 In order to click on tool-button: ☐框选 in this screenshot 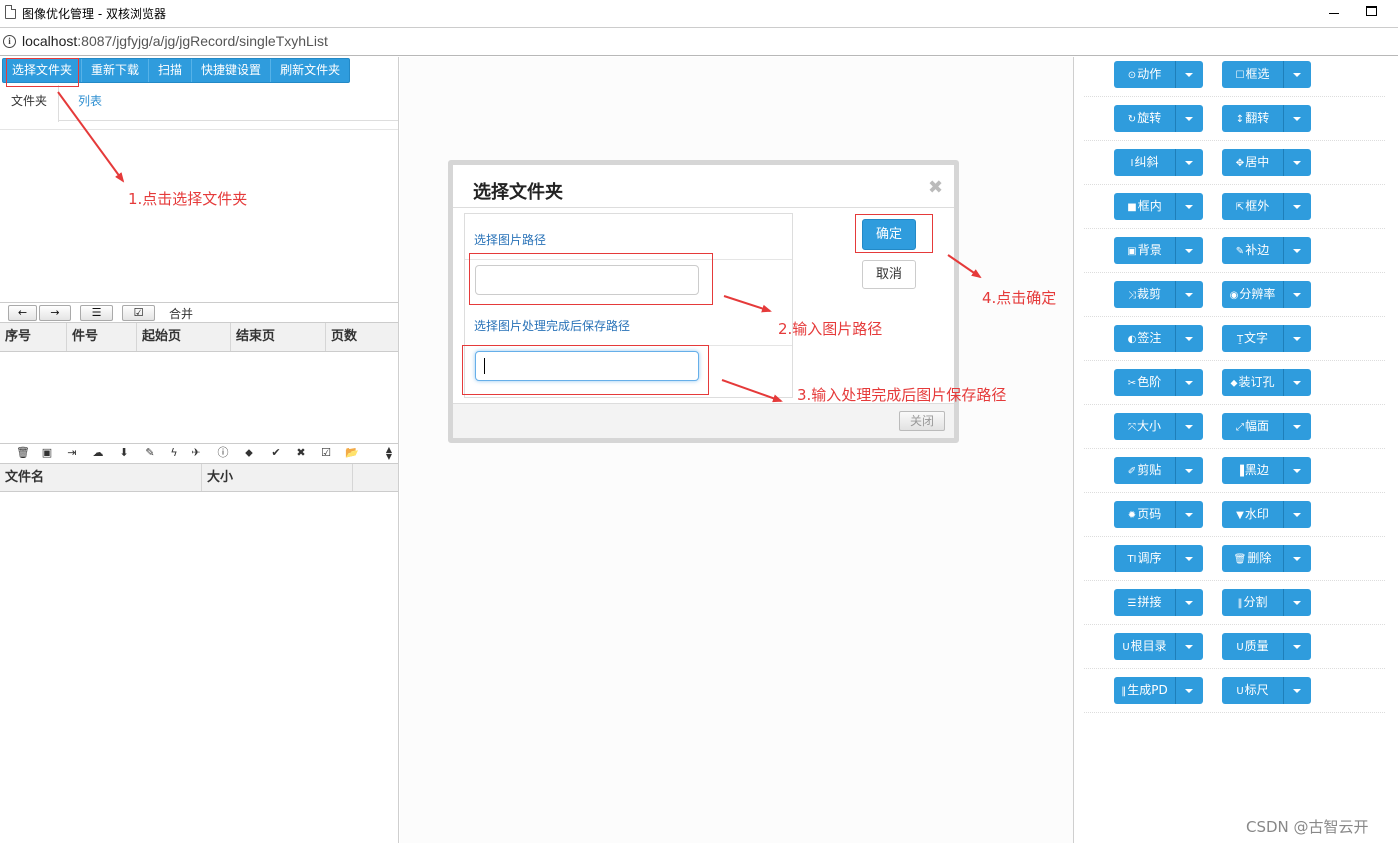, I will do `click(1253, 74)`.